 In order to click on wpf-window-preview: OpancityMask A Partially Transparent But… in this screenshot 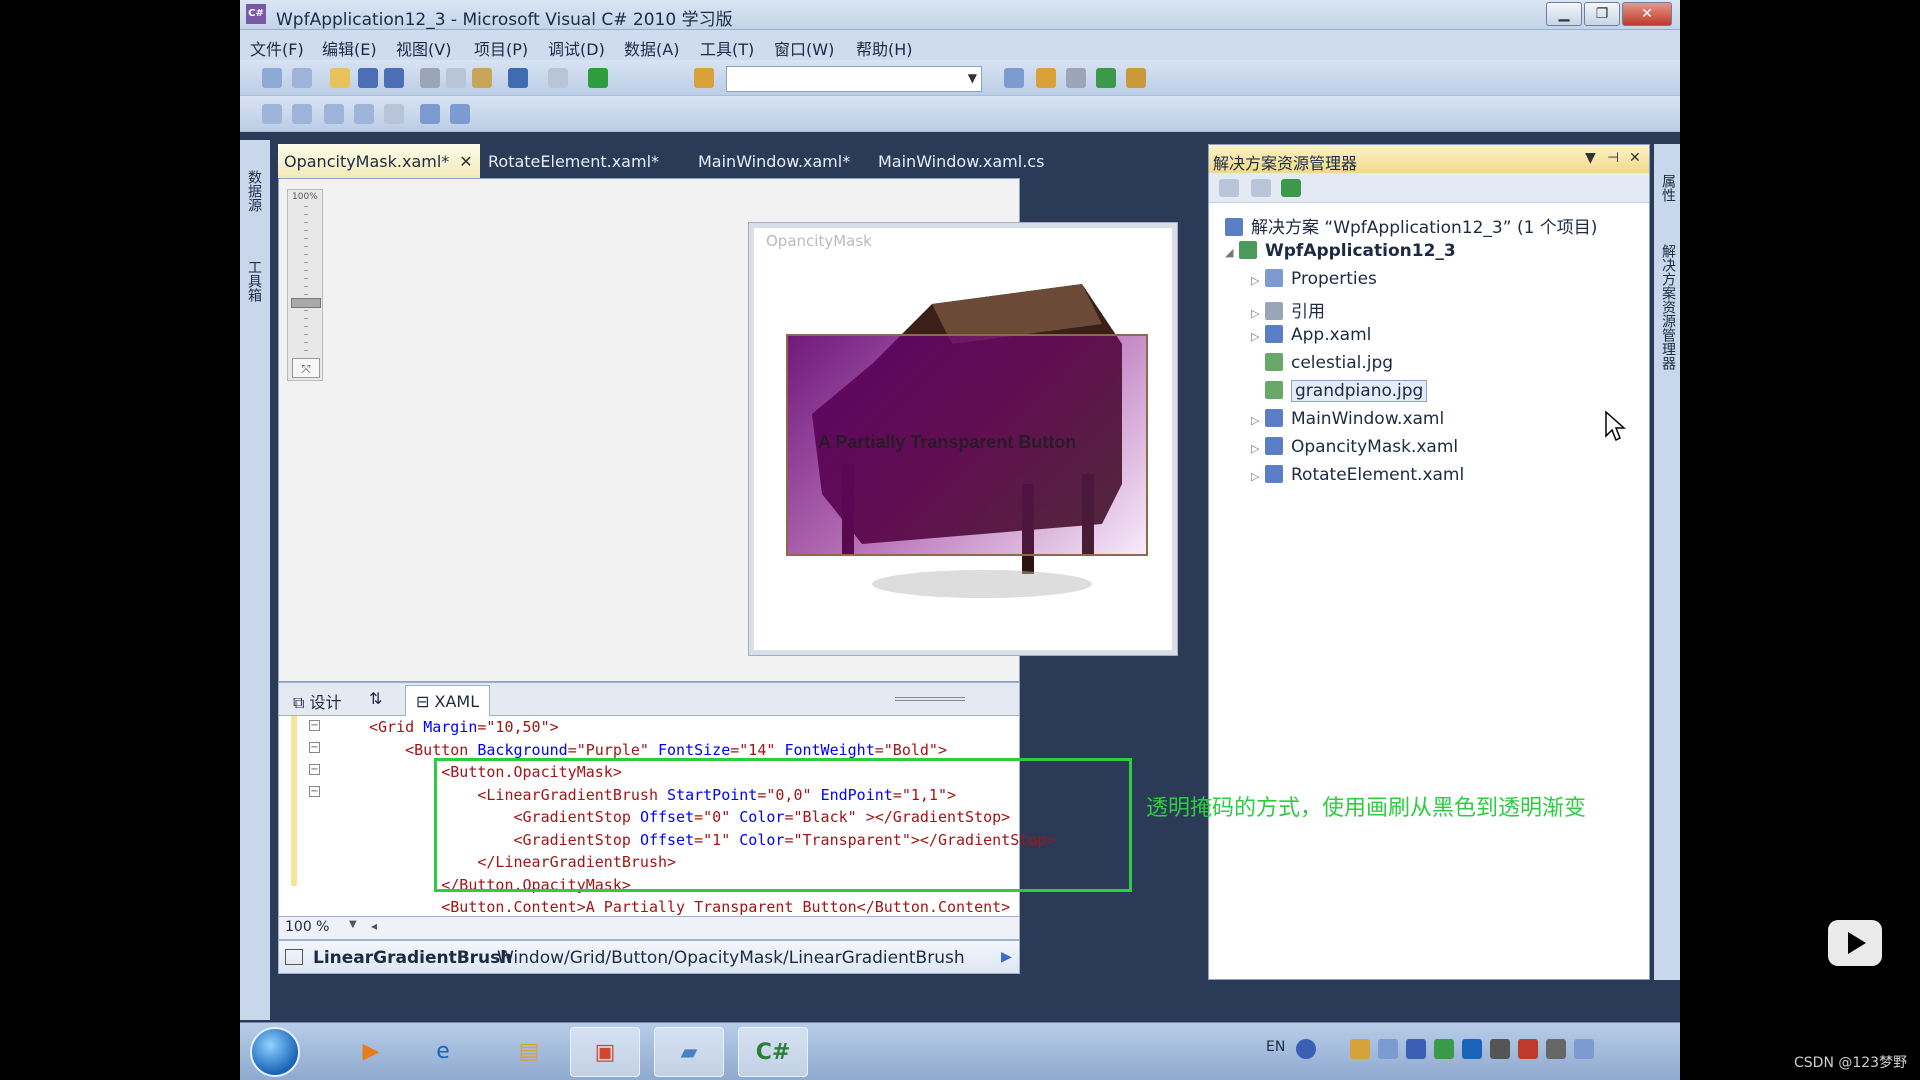, I will do `click(963, 439)`.